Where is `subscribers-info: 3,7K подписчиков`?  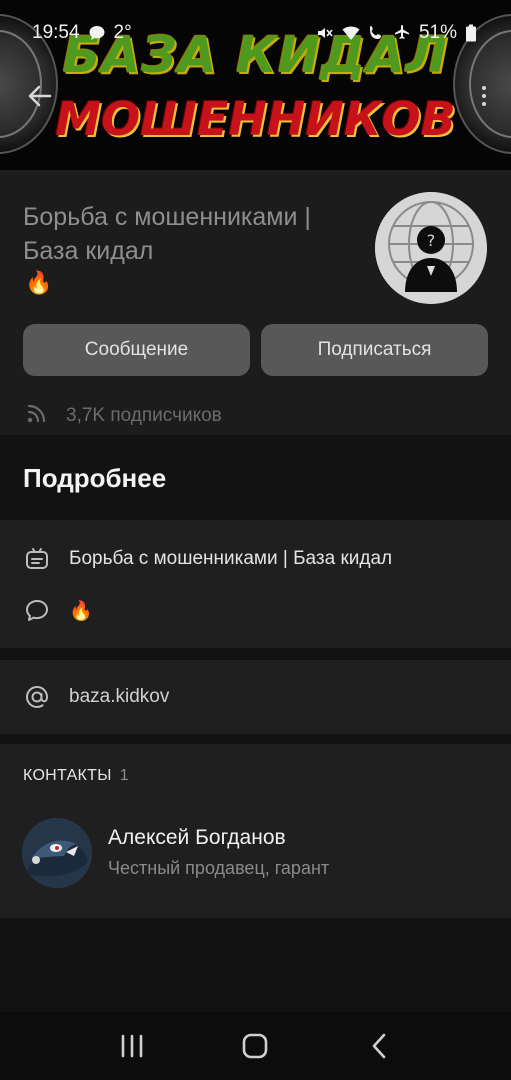
subscribers-info: 3,7K подписчиков is located at coordinates (124, 416).